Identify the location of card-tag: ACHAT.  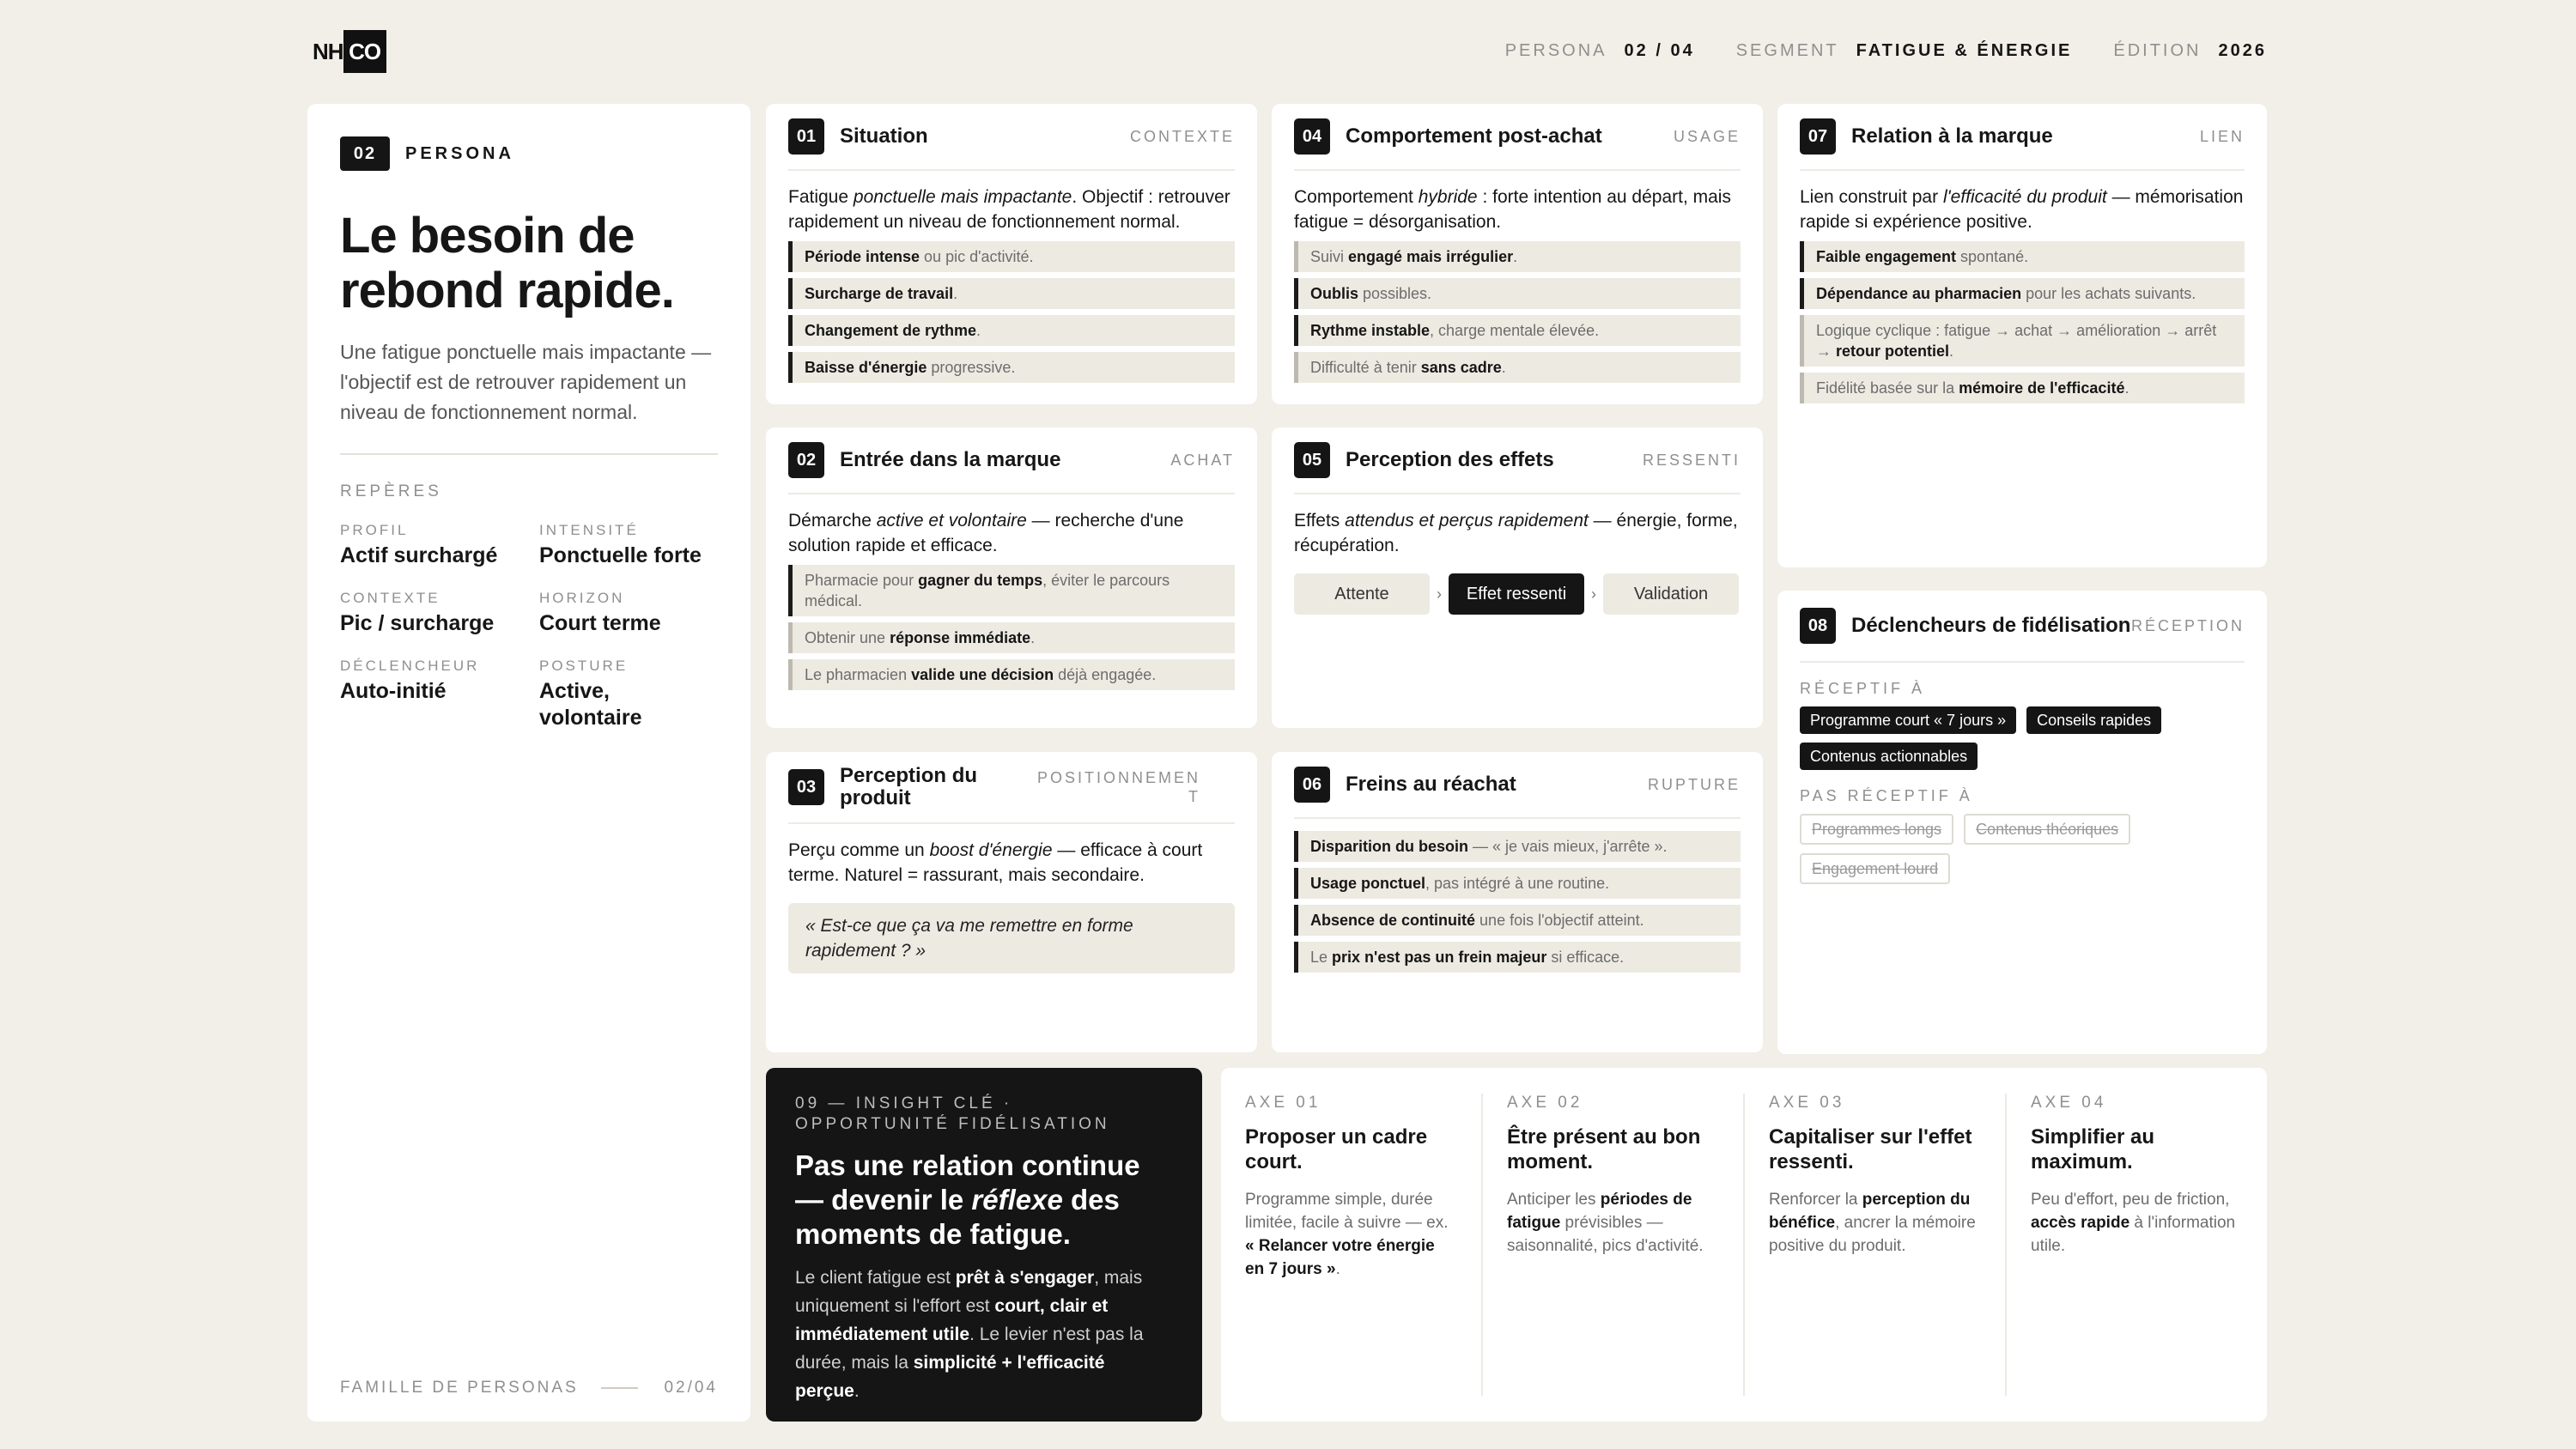
(1202, 460).